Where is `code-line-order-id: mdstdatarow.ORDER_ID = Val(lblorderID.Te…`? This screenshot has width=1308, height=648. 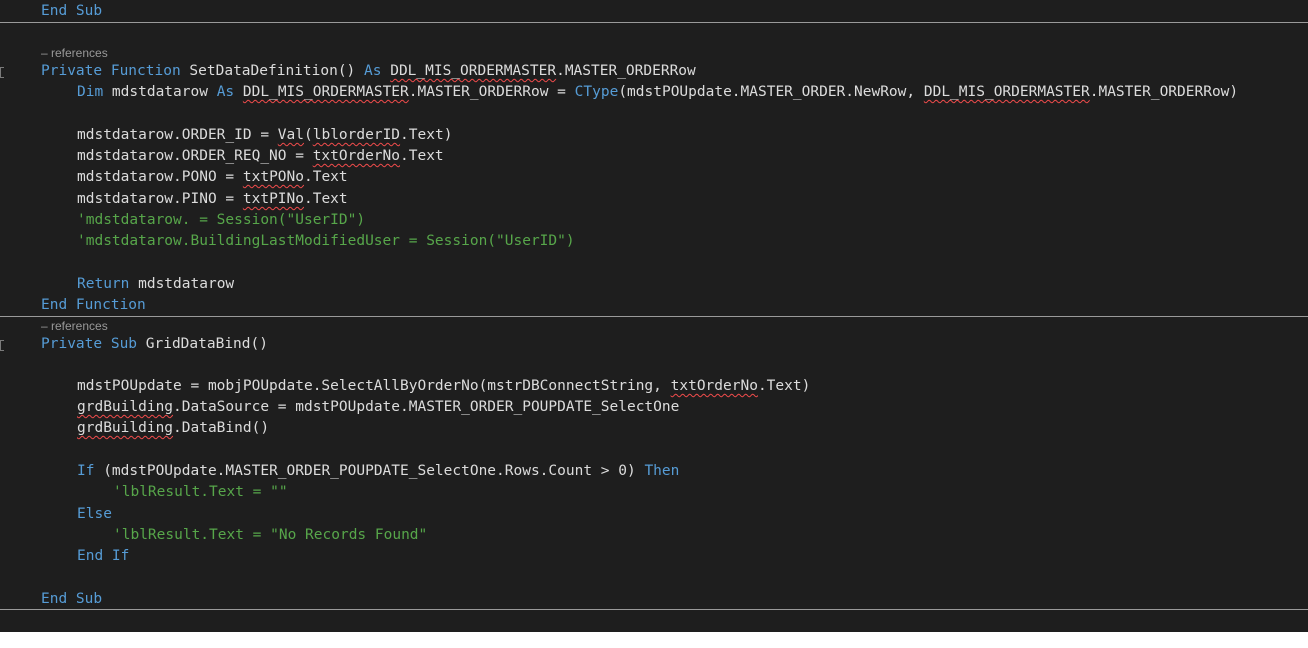 code-line-order-id: mdstdatarow.ORDER_ID = Val(lblorderID.Te… is located at coordinates (265, 135).